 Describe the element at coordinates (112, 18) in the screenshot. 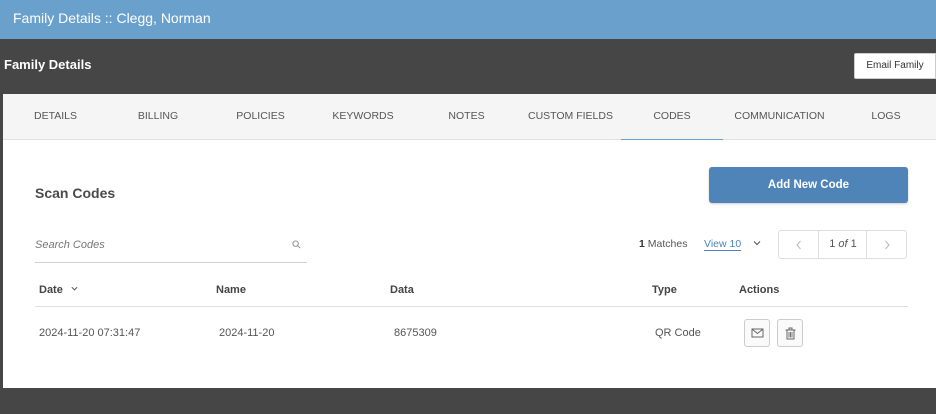

I see `window-title: Family Details :: Clegg, Norman` at that location.